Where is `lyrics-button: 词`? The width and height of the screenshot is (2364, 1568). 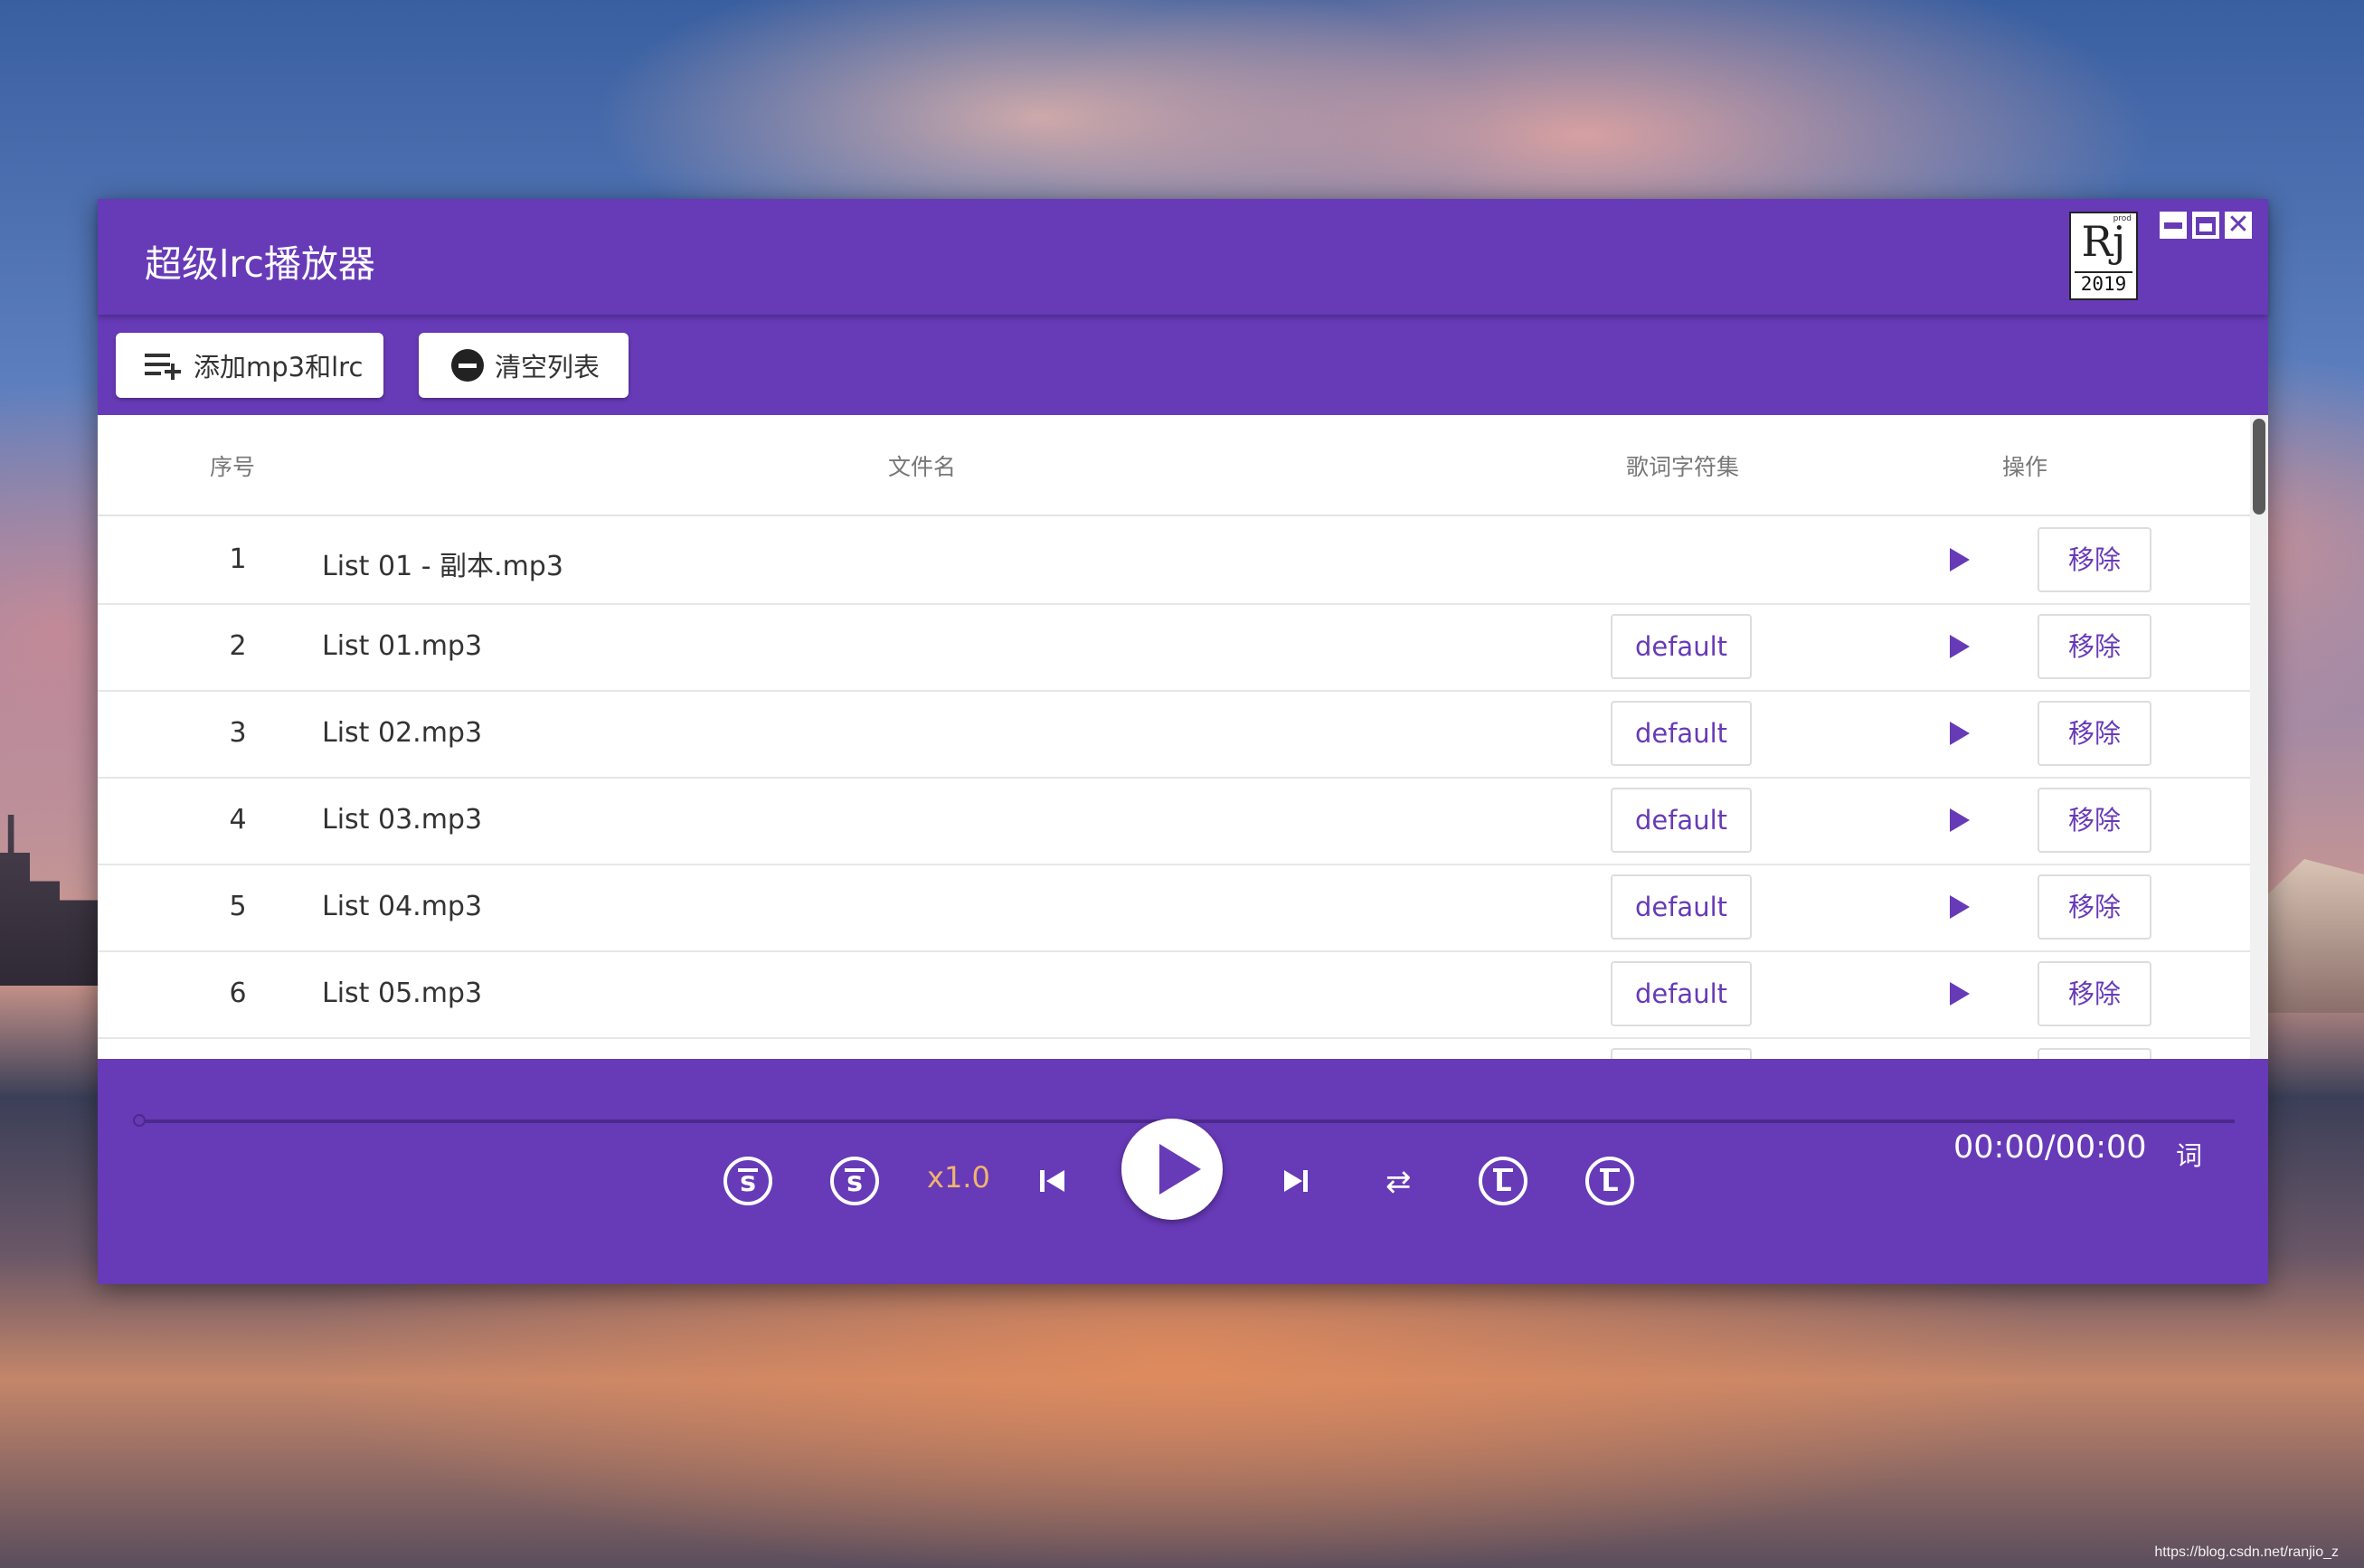
lyrics-button: 词 is located at coordinates (2189, 1154).